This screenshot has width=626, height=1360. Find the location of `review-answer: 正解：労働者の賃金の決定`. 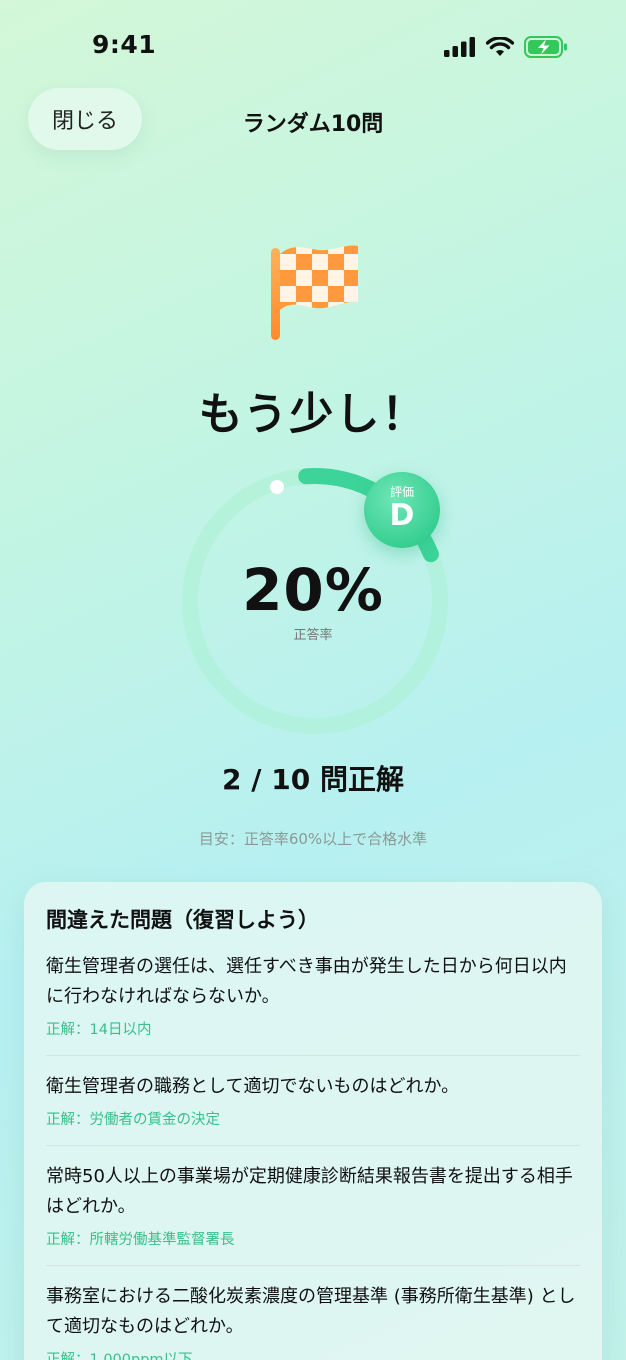

review-answer: 正解：労働者の賃金の決定 is located at coordinates (133, 1120).